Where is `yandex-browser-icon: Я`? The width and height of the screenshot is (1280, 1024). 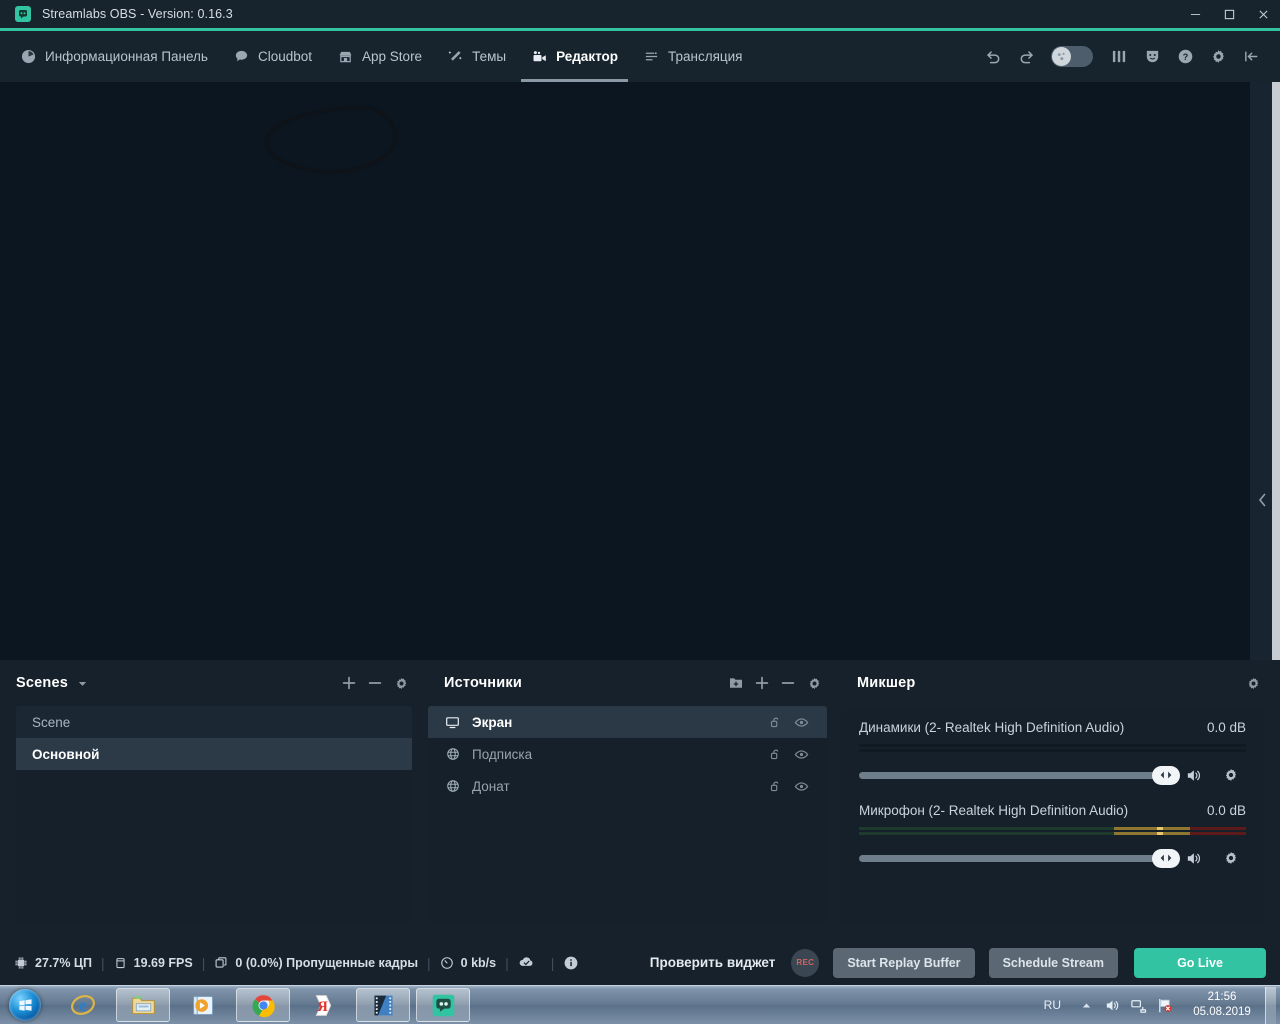 yandex-browser-icon: Я is located at coordinates (323, 1005).